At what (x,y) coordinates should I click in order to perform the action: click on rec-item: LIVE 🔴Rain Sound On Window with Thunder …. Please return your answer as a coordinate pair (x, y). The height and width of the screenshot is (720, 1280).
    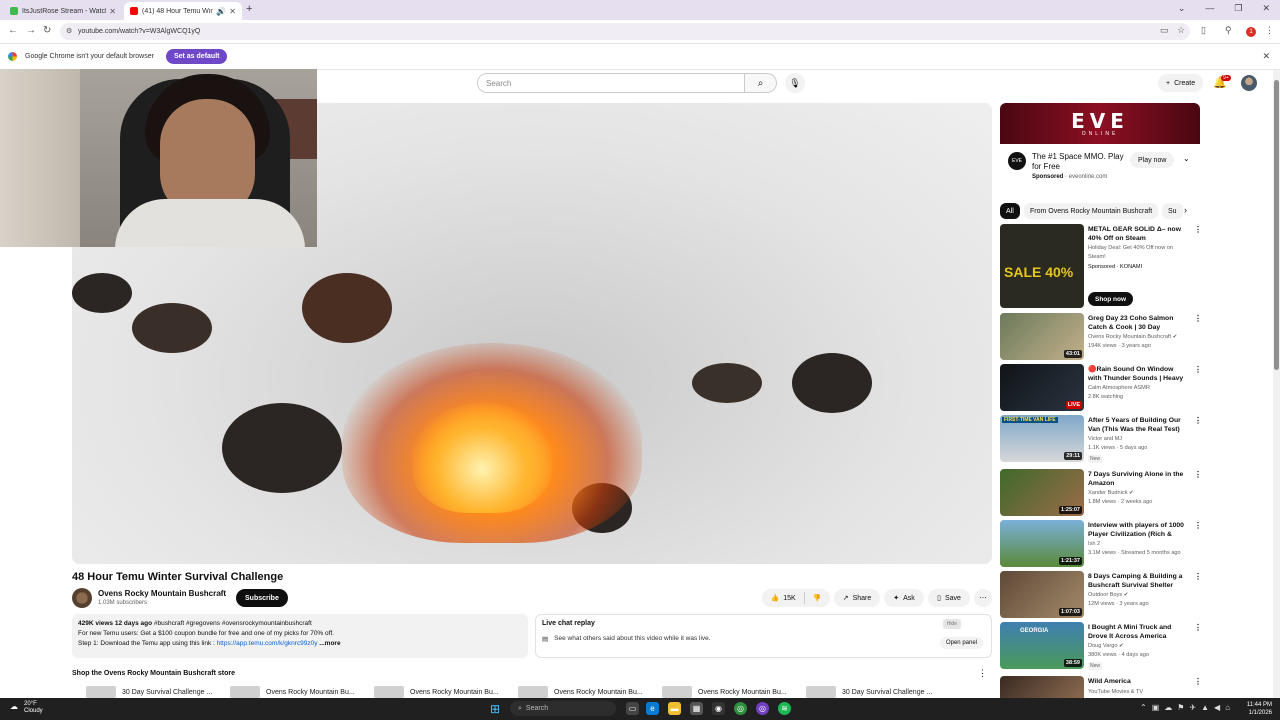
    Looking at the image, I should click on (1101, 388).